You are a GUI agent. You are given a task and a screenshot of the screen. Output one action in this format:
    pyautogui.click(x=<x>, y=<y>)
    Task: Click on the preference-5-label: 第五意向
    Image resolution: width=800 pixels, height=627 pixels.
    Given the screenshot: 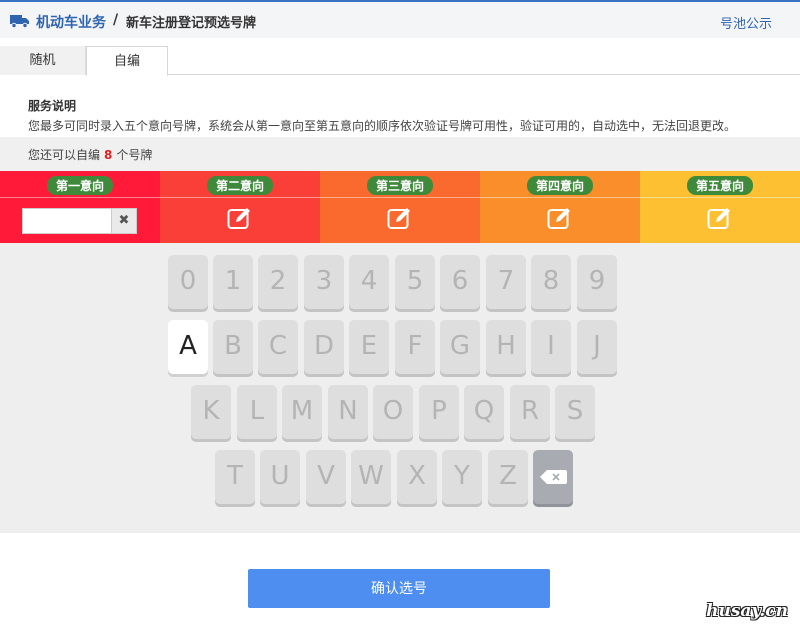 What is the action you would take?
    pyautogui.click(x=720, y=185)
    